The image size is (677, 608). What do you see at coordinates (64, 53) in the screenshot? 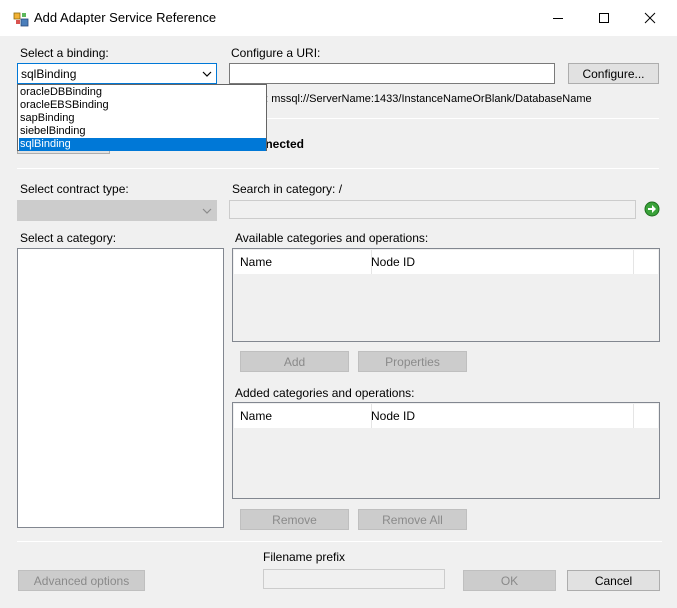
I see `binding-label: Select a binding:` at bounding box center [64, 53].